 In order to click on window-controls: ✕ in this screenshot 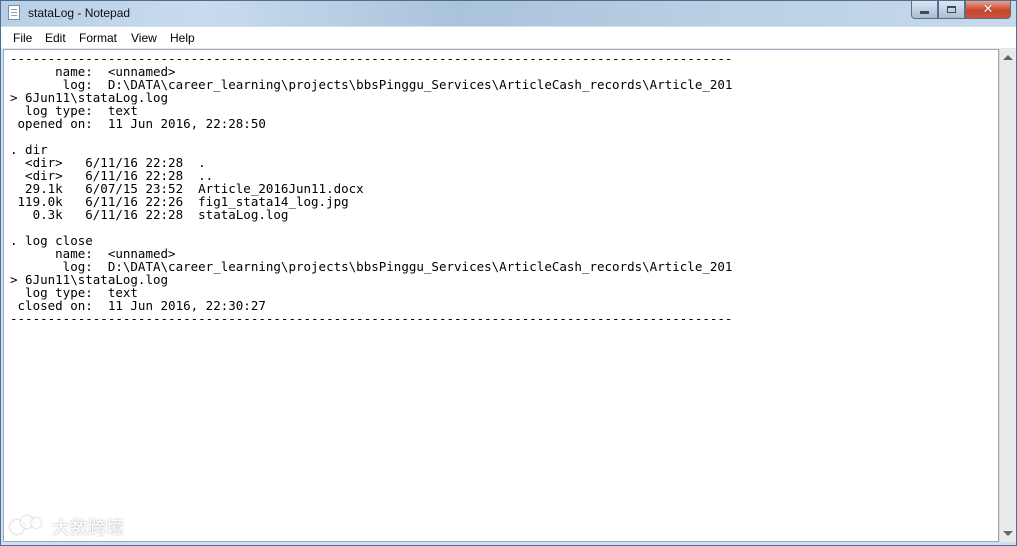, I will do `click(961, 10)`.